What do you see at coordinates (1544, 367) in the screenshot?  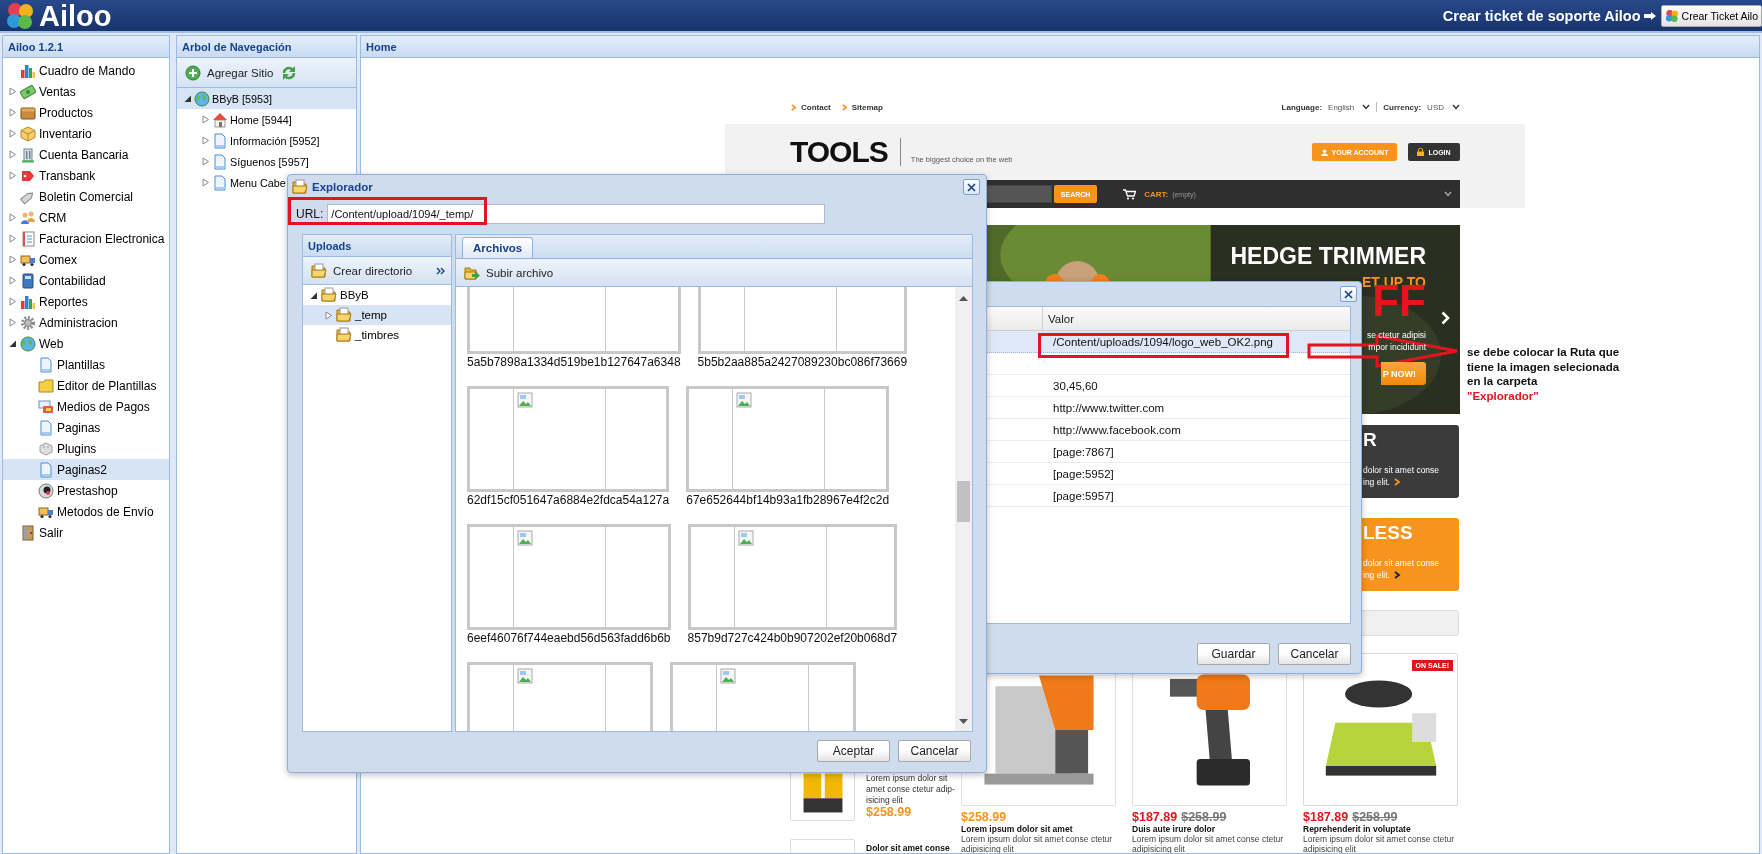 I see `annotation-note: se debe colocar la Ruta que tiene la imagen selecionada en la carpeta` at bounding box center [1544, 367].